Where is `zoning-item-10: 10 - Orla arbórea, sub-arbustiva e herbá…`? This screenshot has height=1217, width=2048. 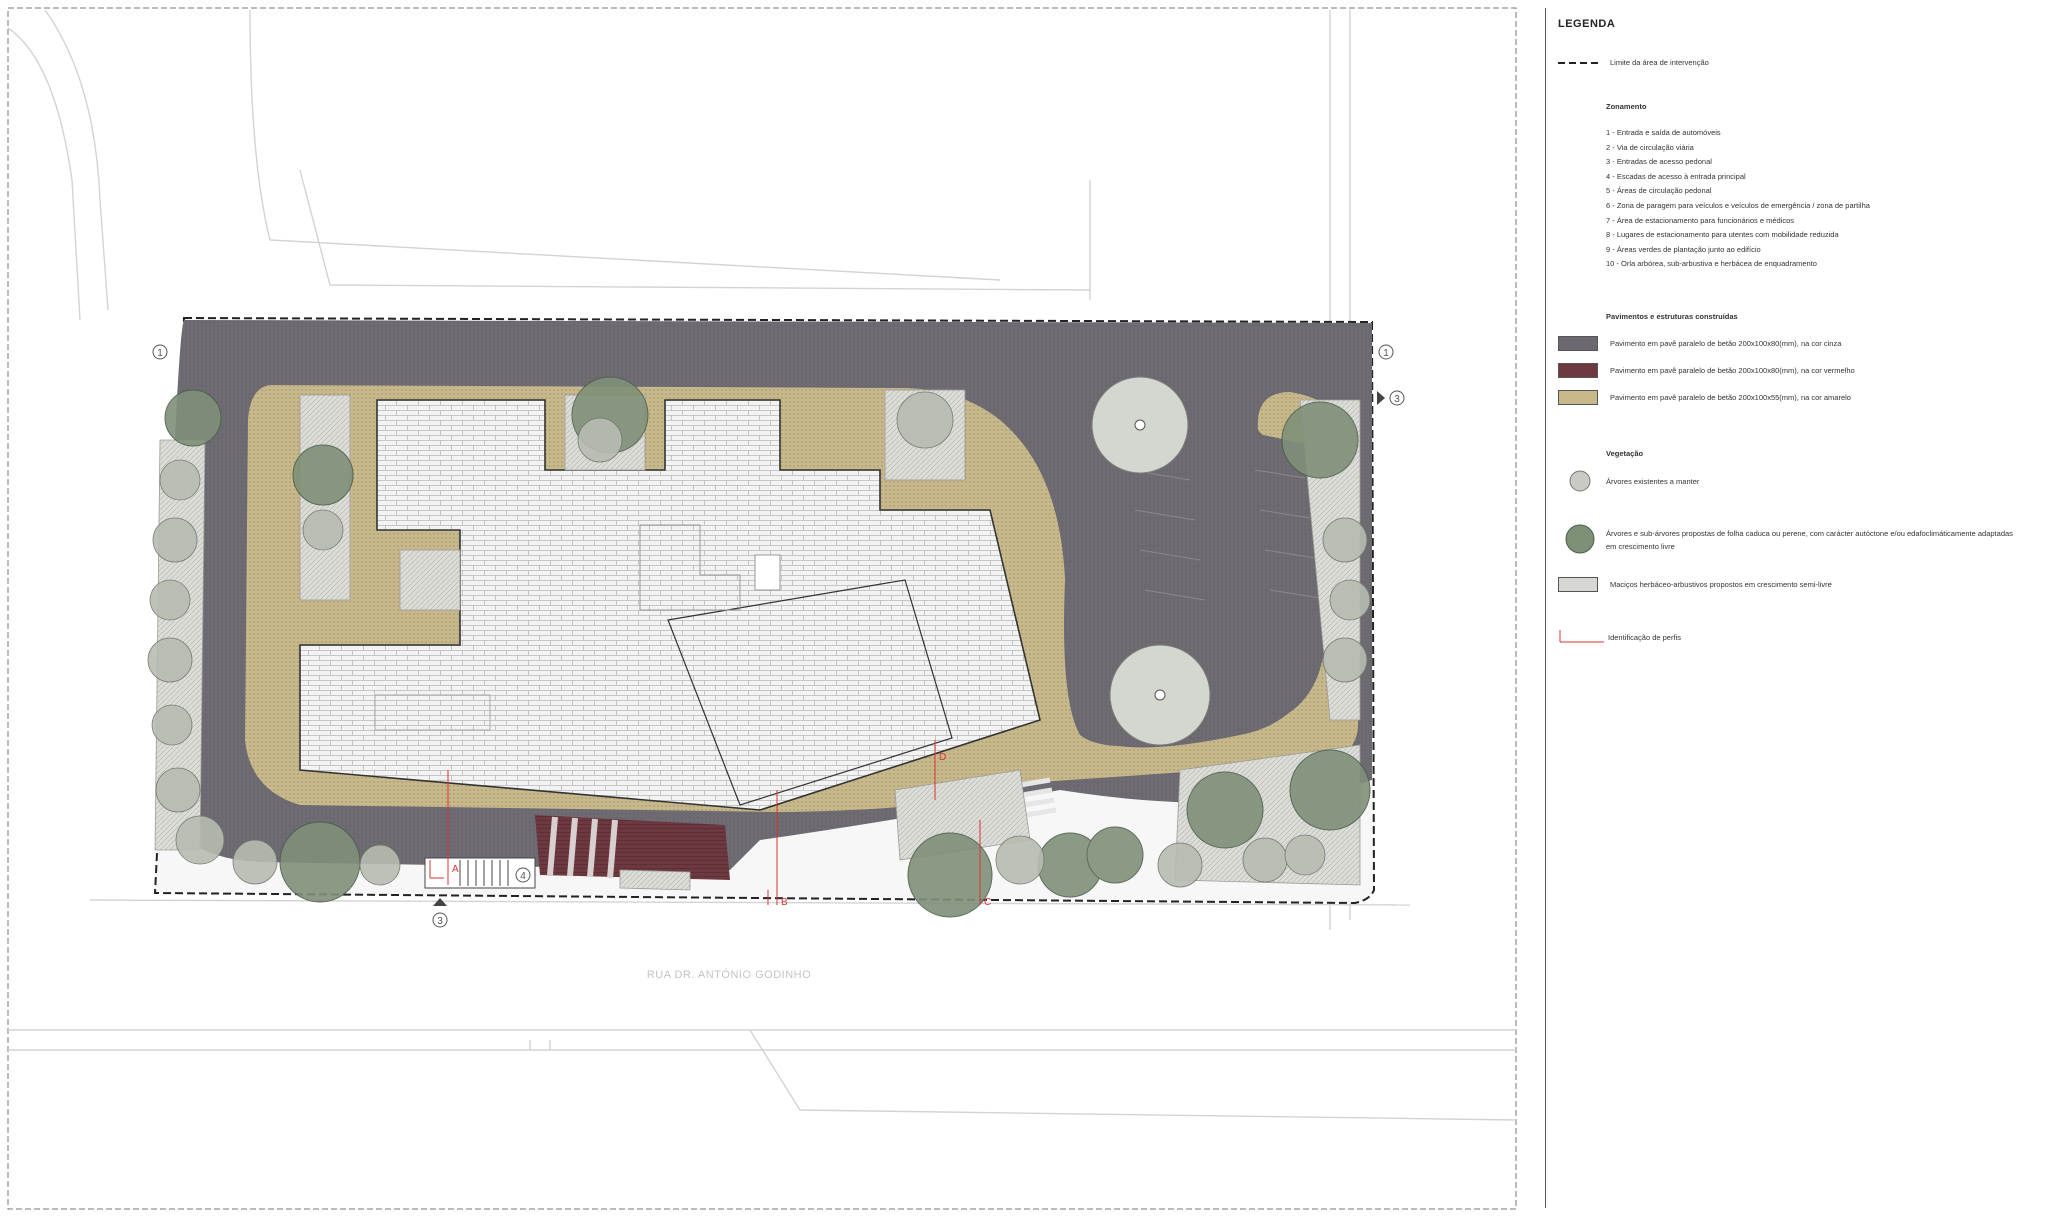
zoning-item-10: 10 - Orla arbórea, sub-arbustiva e herbá… is located at coordinates (1711, 264).